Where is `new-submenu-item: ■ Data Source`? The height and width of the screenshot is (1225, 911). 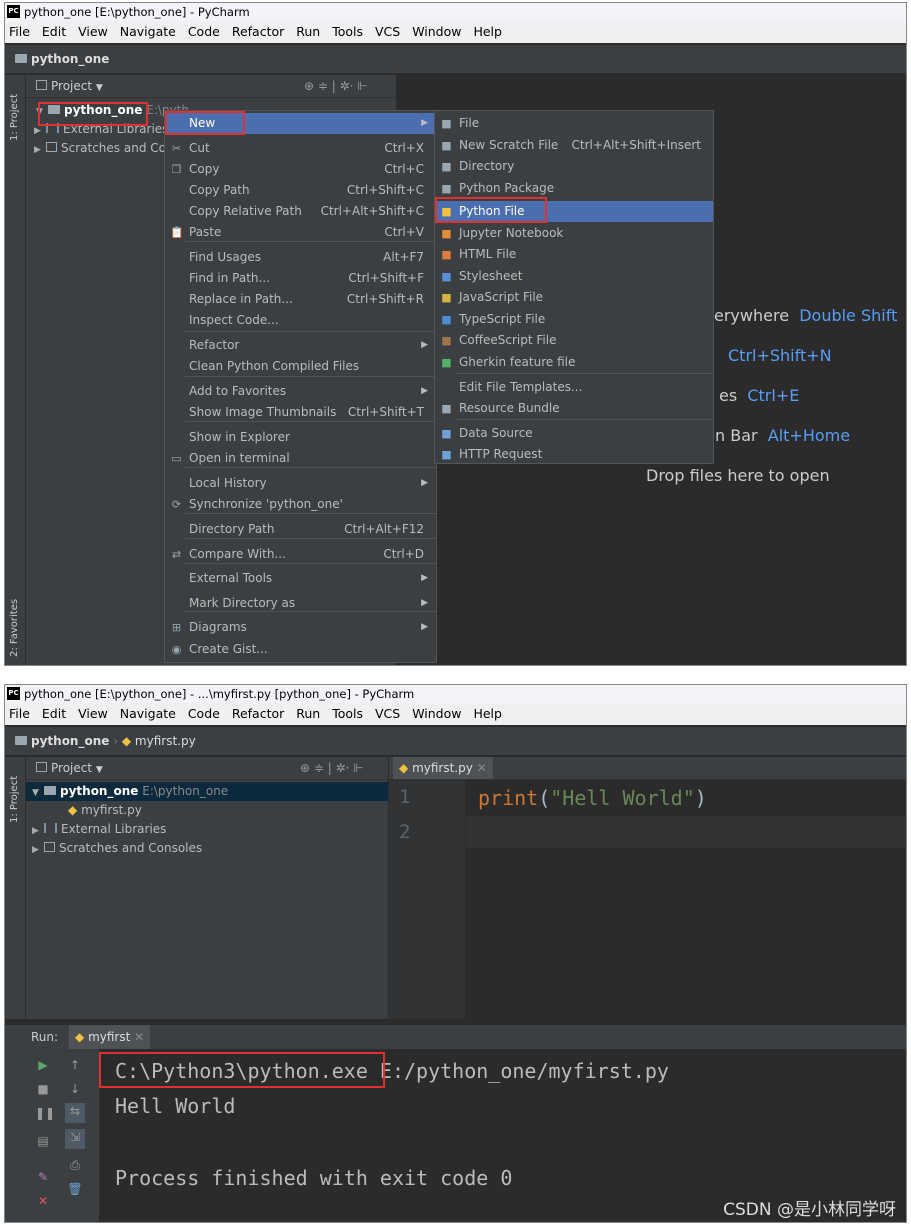 new-submenu-item: ■ Data Source is located at coordinates (574, 433).